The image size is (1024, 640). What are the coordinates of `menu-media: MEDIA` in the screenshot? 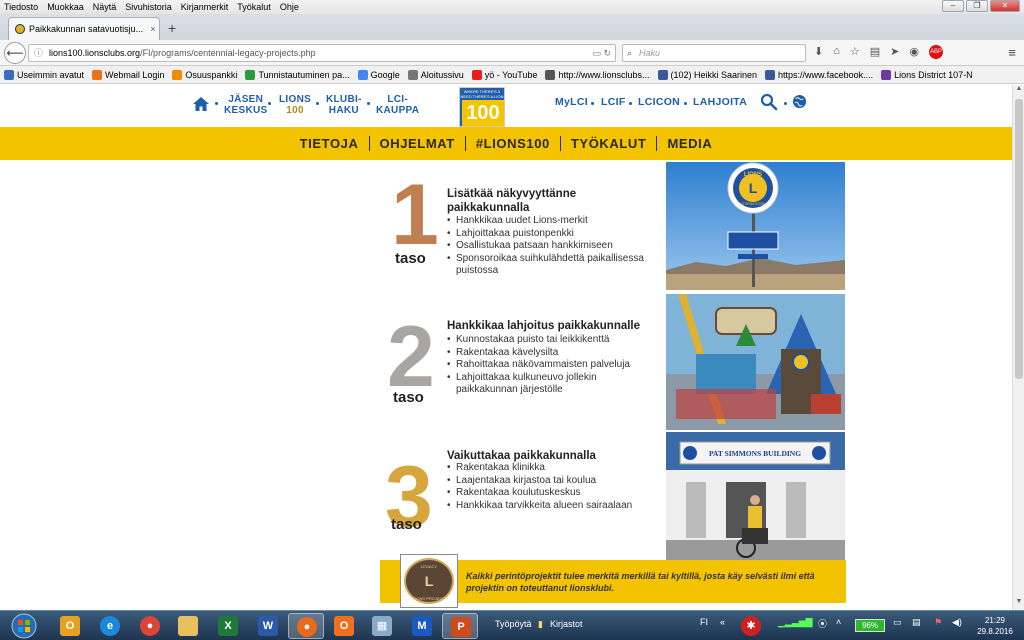 It's located at (689, 143).